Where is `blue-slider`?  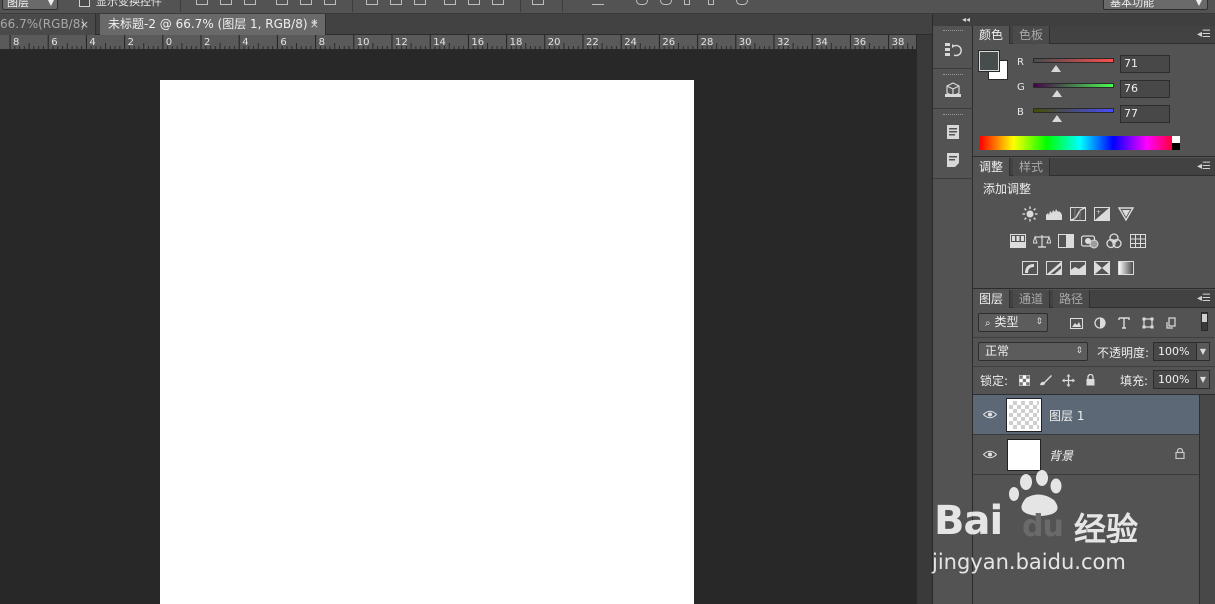 blue-slider is located at coordinates (1073, 110).